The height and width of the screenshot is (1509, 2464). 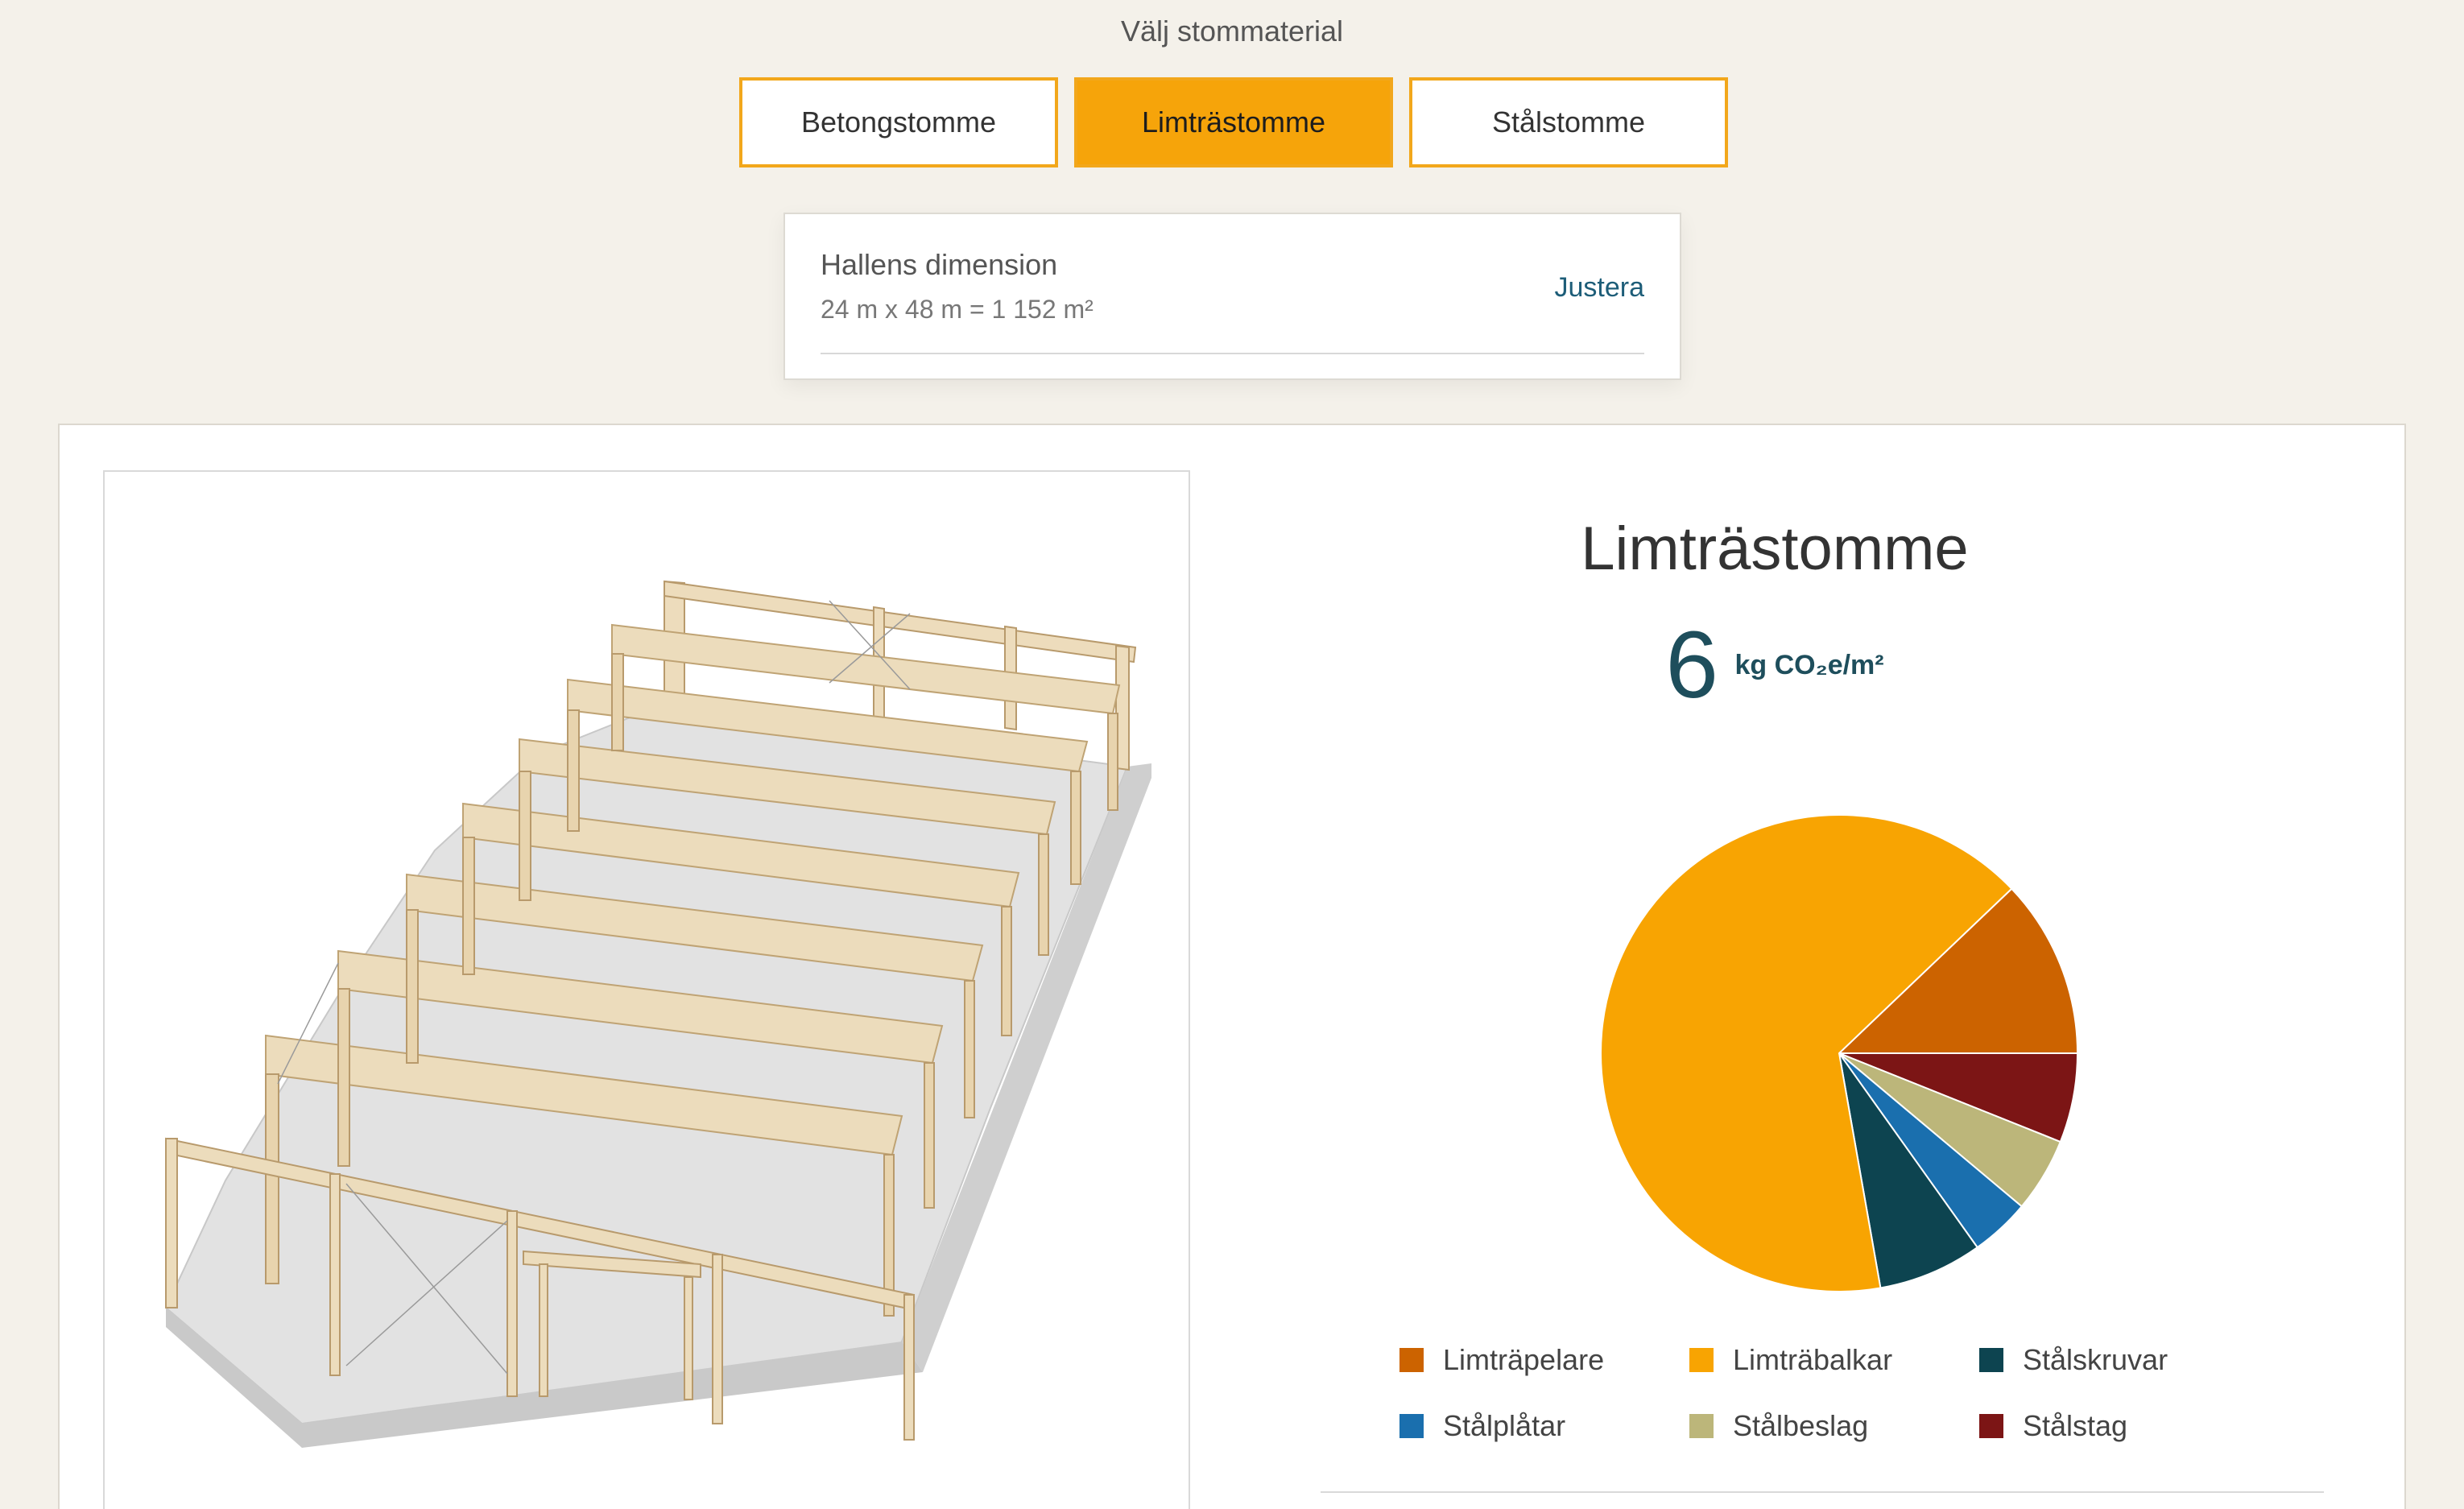 What do you see at coordinates (1232, 353) in the screenshot?
I see `dimension-divider` at bounding box center [1232, 353].